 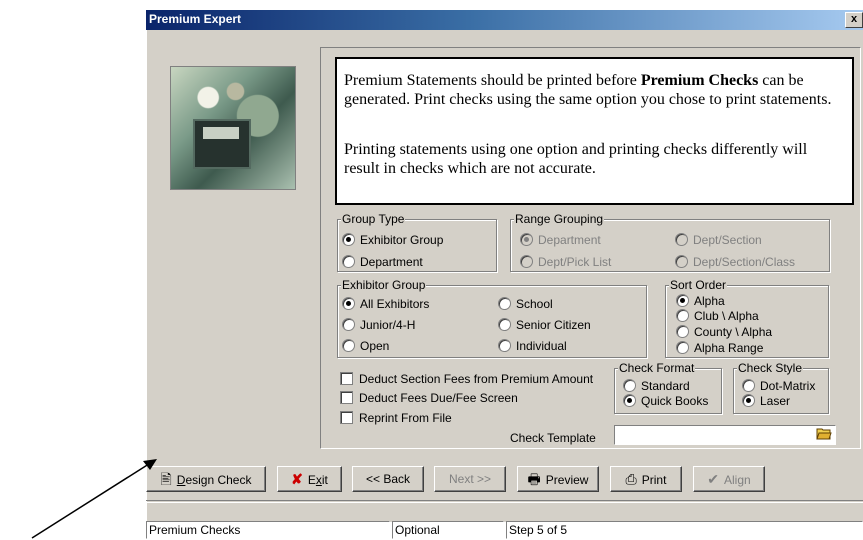 What do you see at coordinates (717, 316) in the screenshot?
I see `radio-club-alpha: Club \ Alpha` at bounding box center [717, 316].